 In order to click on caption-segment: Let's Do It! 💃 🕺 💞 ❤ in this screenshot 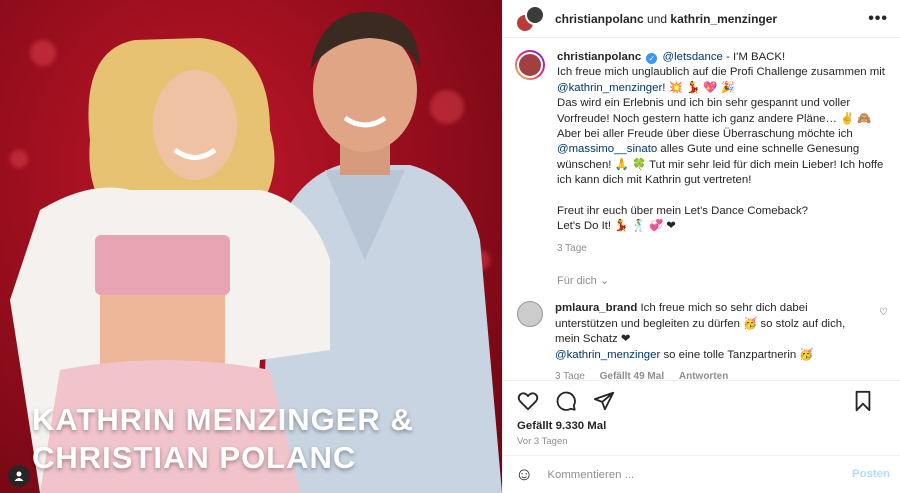, I will do `click(616, 226)`.